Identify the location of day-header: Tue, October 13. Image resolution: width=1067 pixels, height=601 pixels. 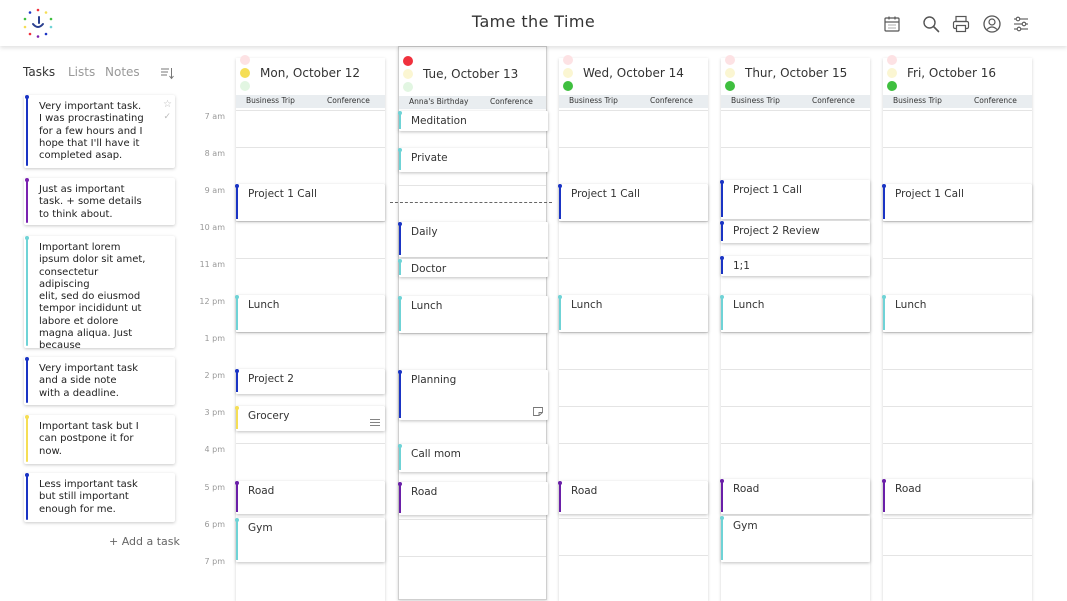
(472, 76).